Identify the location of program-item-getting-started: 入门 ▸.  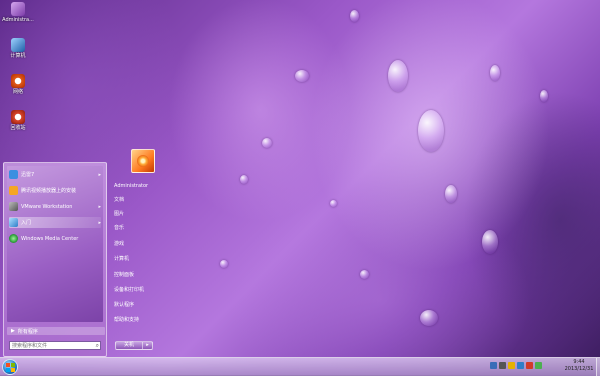
(55, 222).